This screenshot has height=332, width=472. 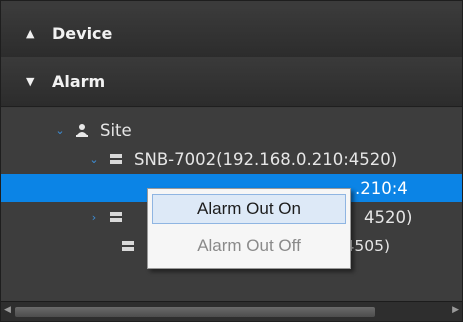 What do you see at coordinates (195, 312) in the screenshot?
I see `scrollbar-thumb` at bounding box center [195, 312].